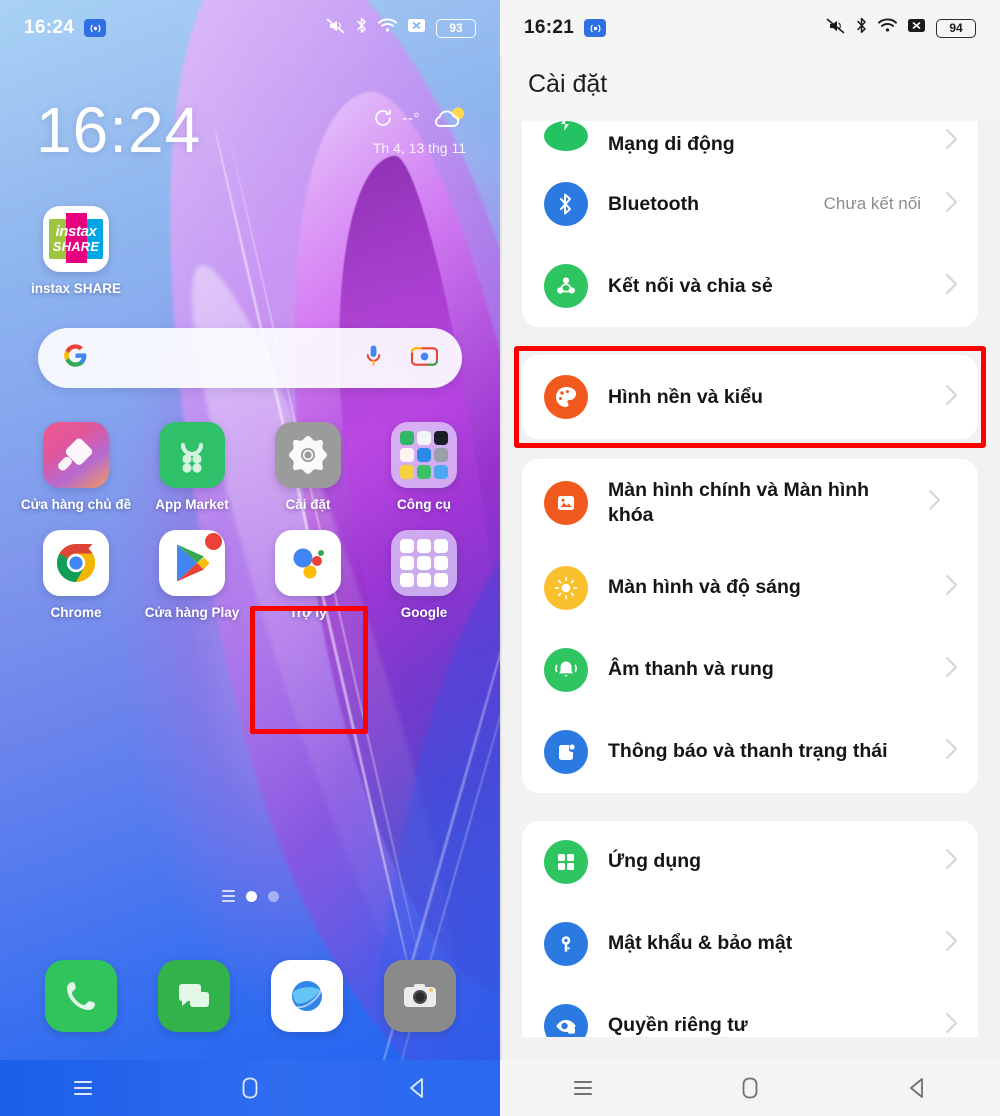 This screenshot has height=1116, width=1000. Describe the element at coordinates (424, 563) in the screenshot. I see `google-folder-icon` at that location.